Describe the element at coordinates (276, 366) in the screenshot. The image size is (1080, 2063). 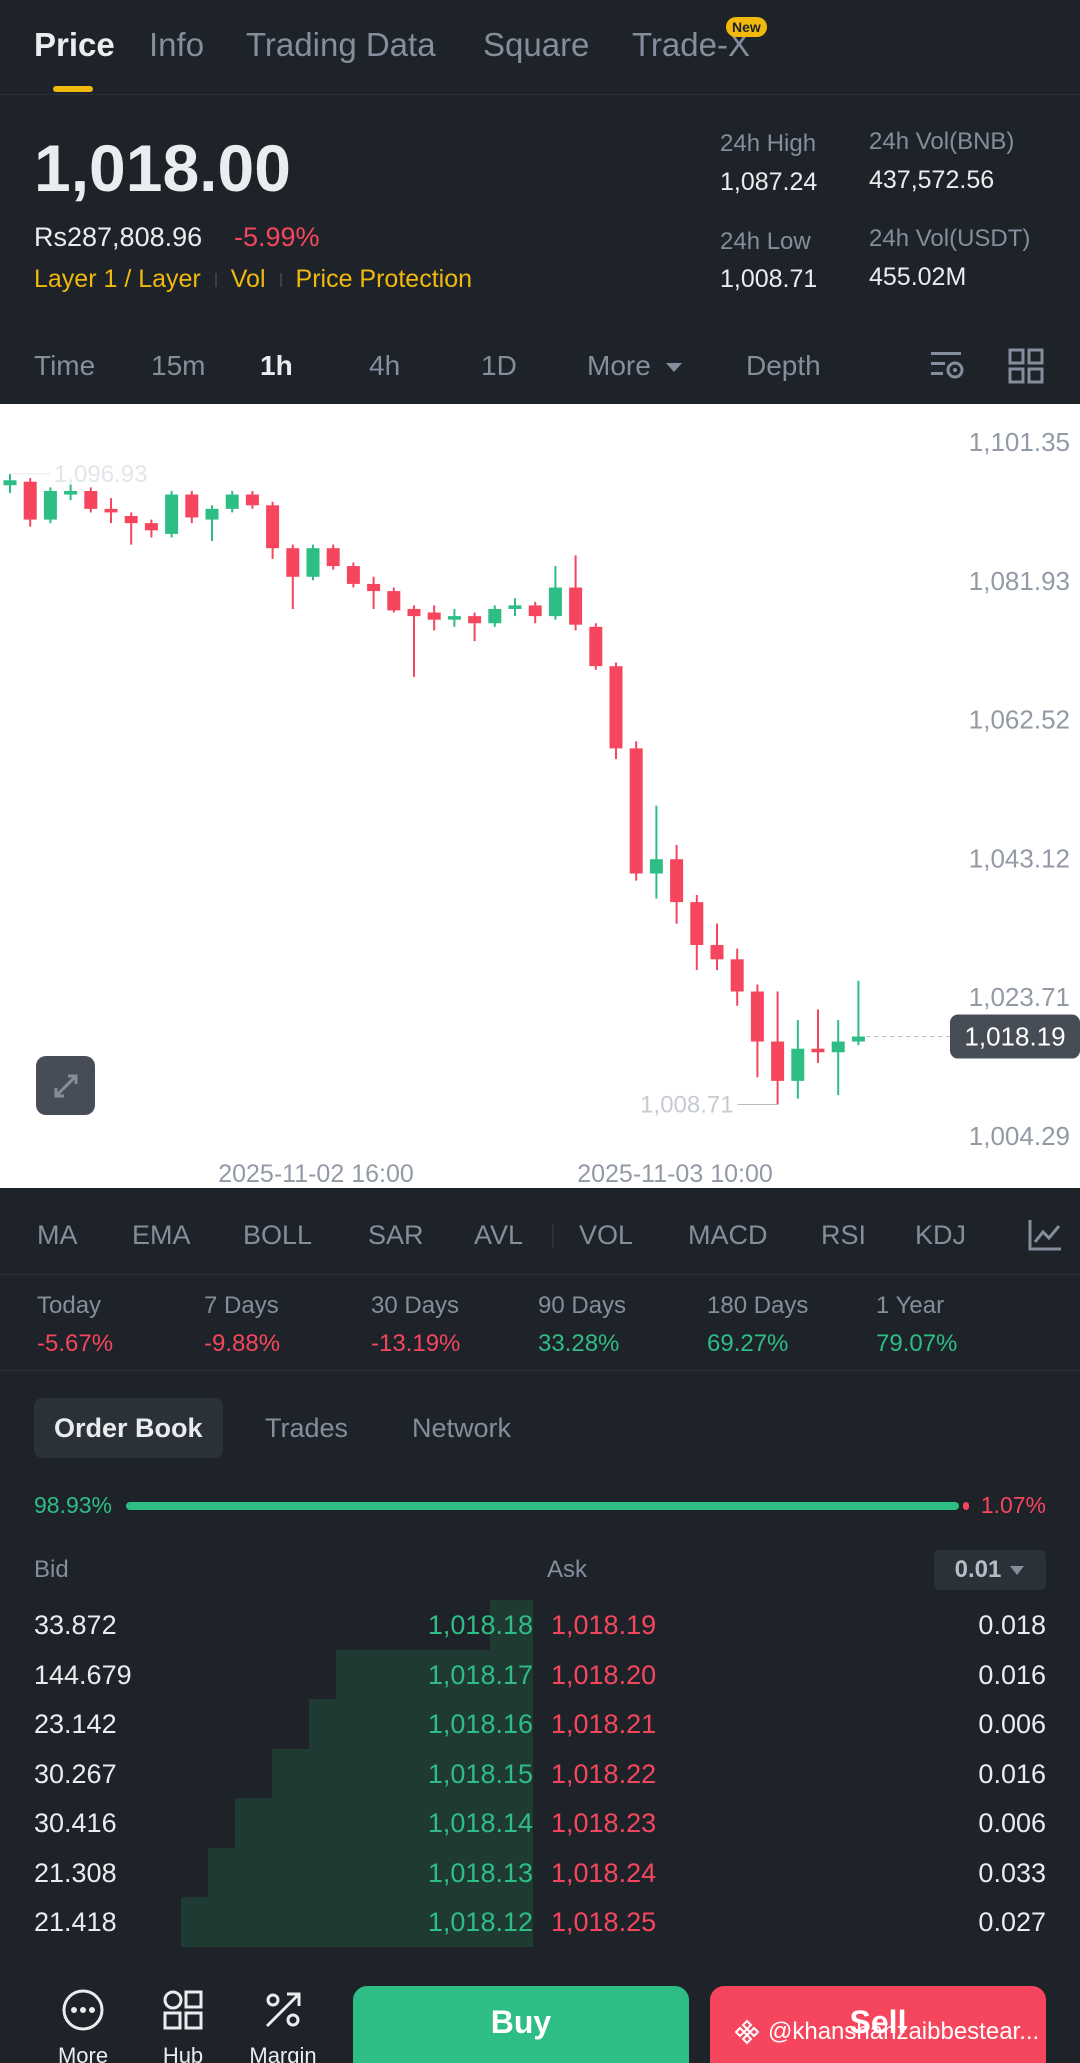
I see `interval-1h: 1h` at that location.